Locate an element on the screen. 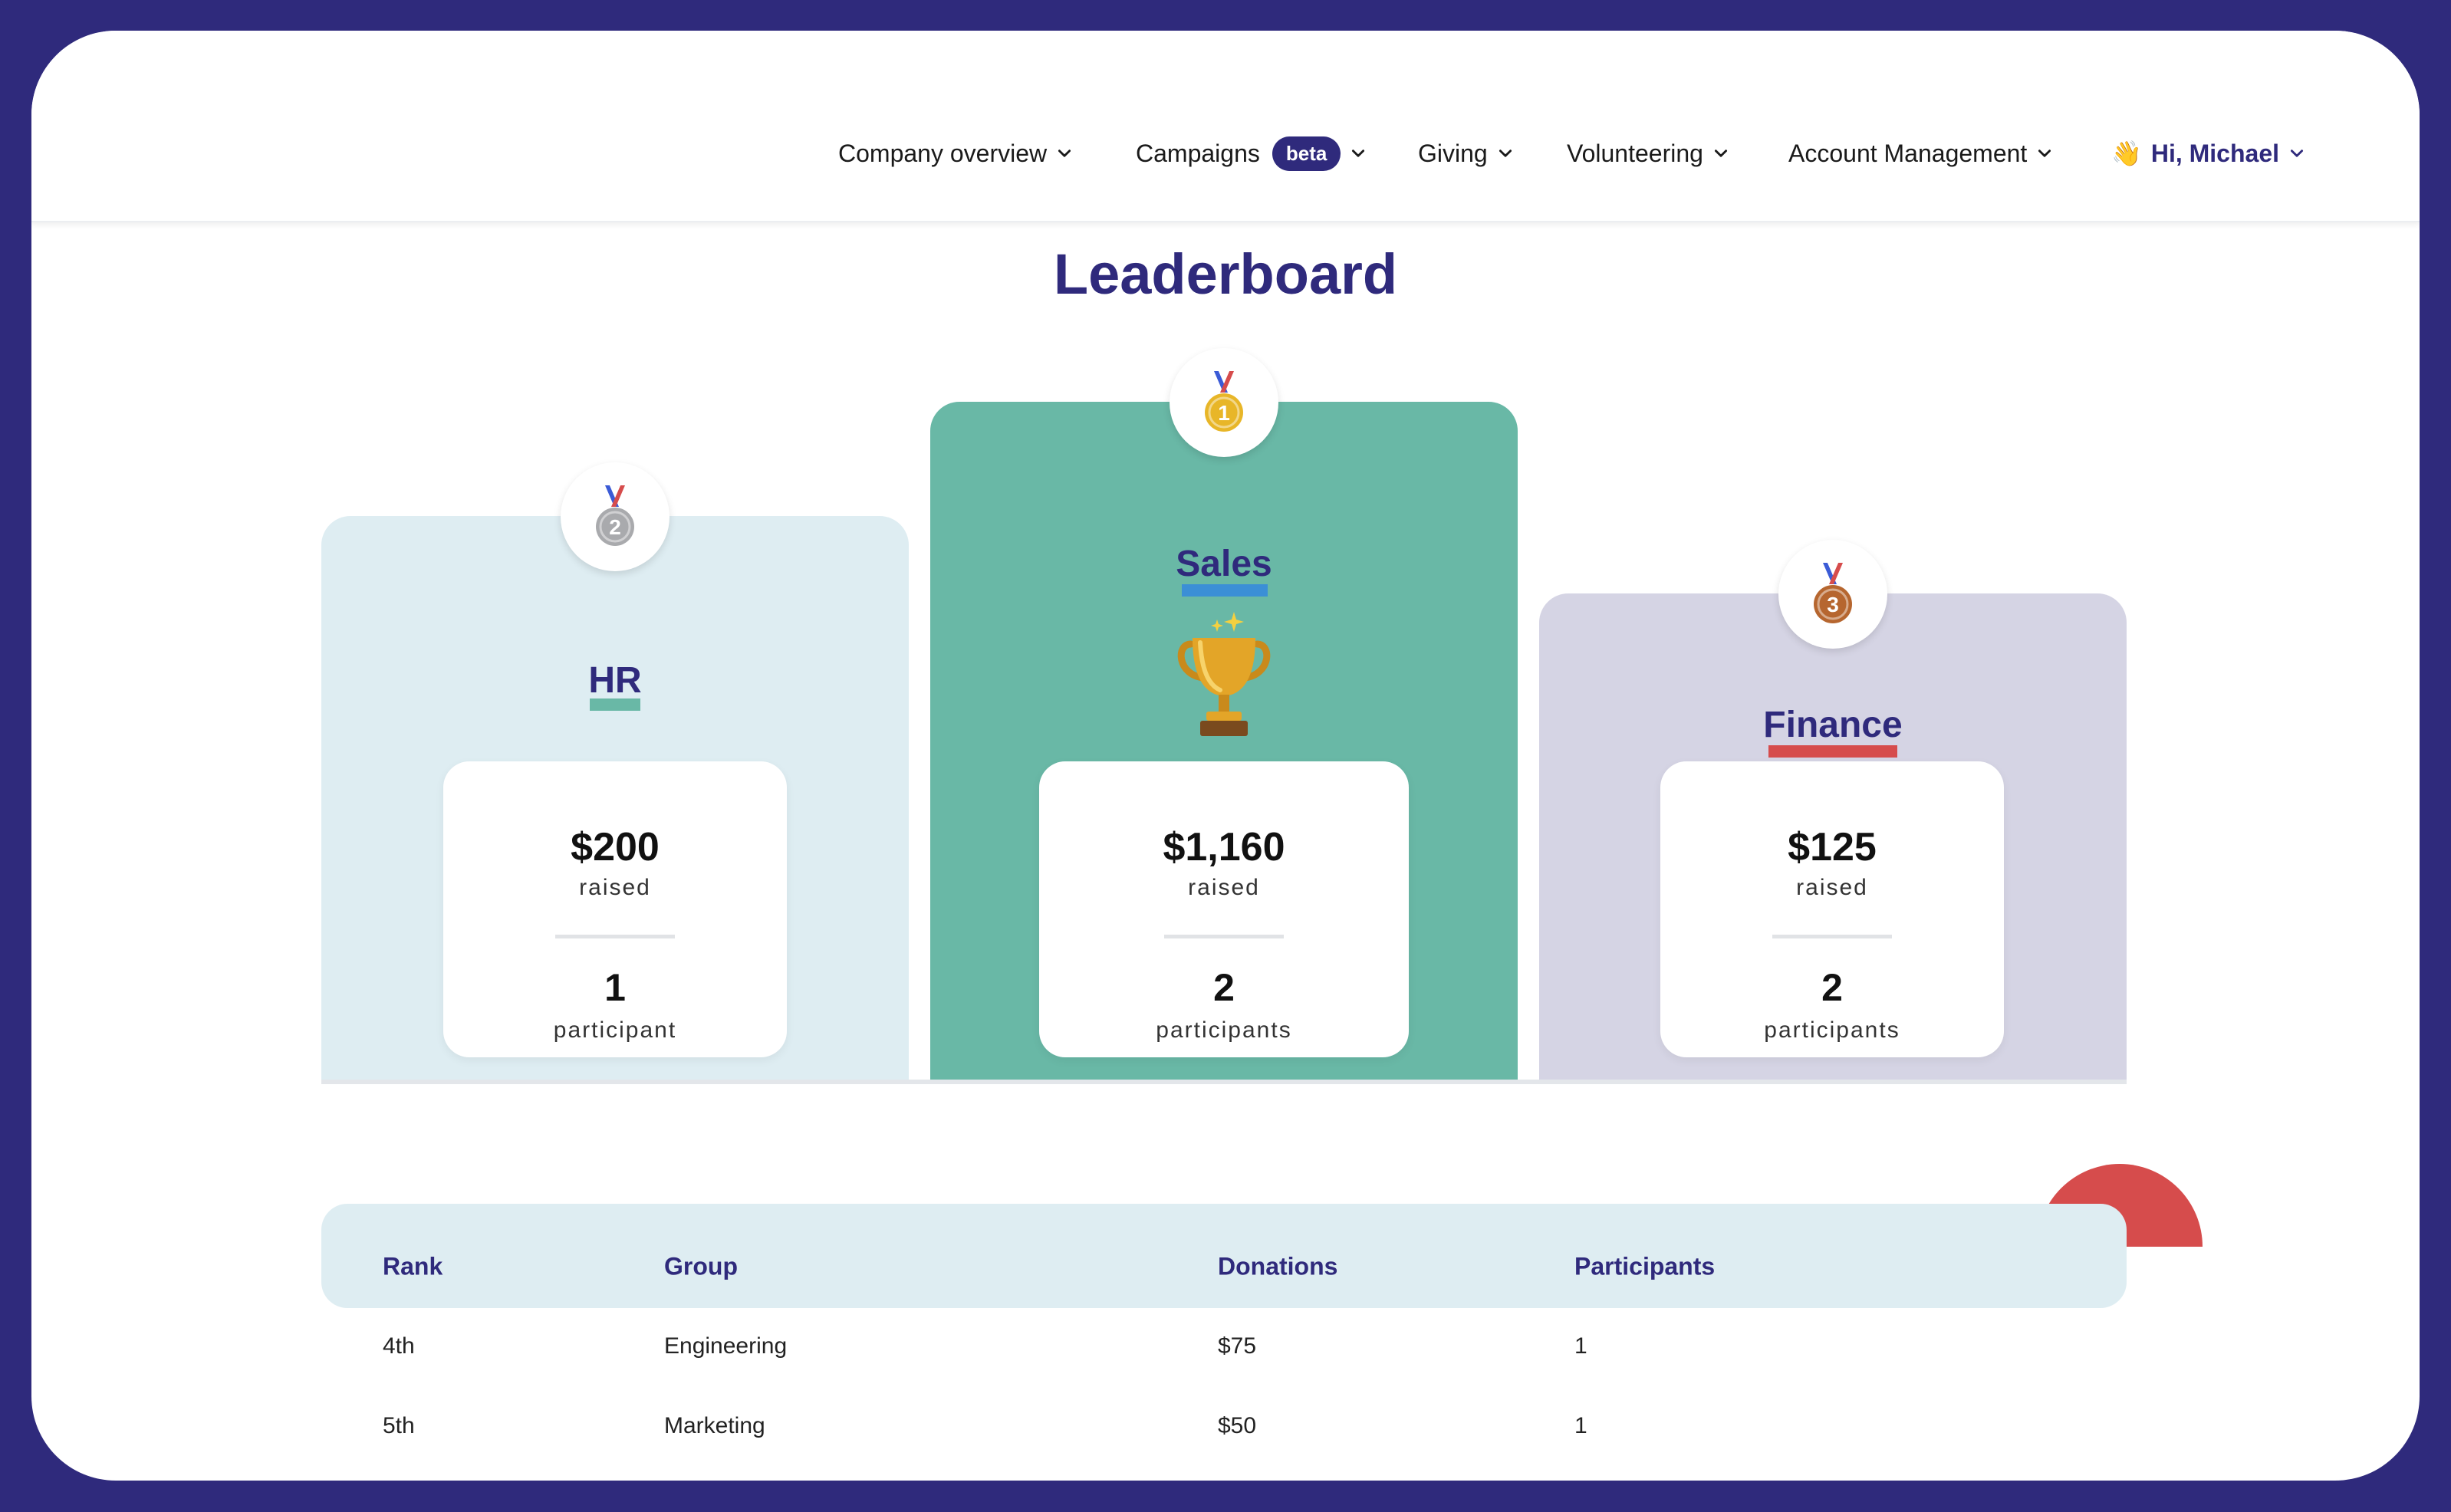 The width and height of the screenshot is (2451, 1512). table-cell-group: Marketing is located at coordinates (714, 1425).